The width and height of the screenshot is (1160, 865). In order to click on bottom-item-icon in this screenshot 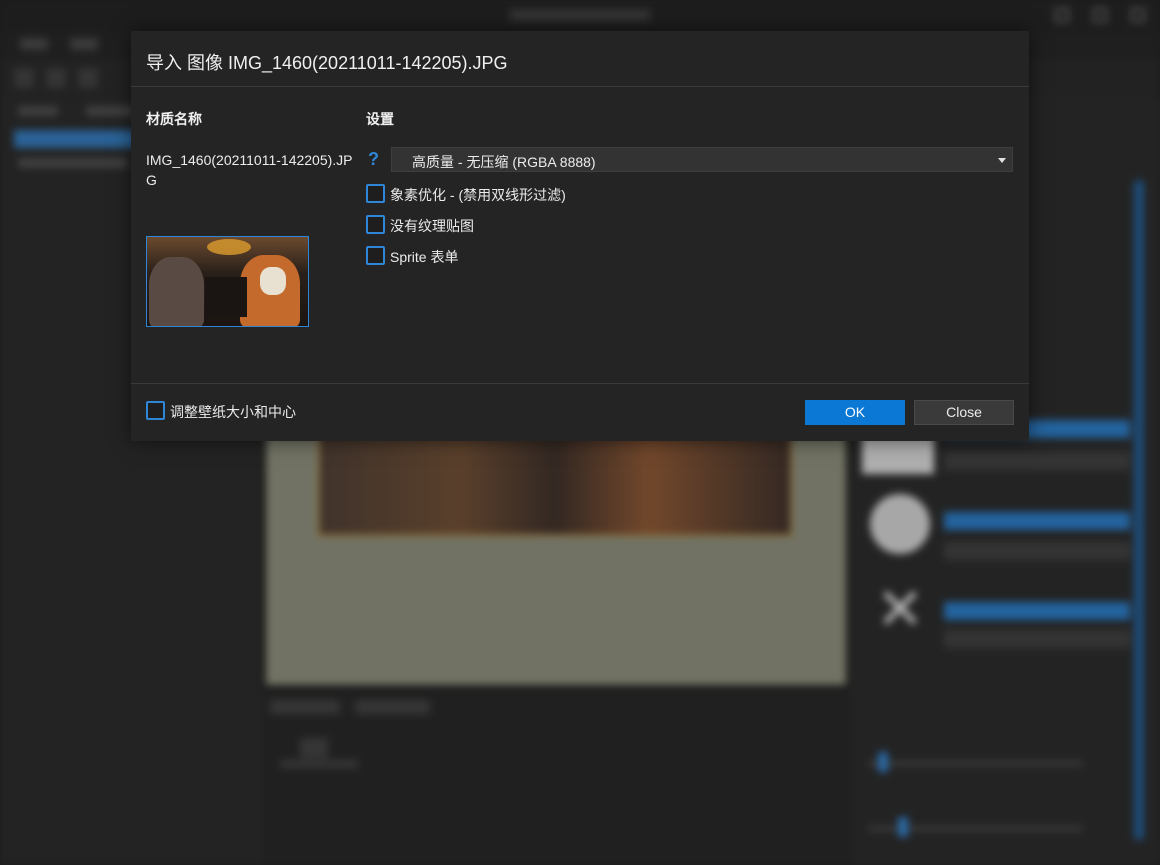, I will do `click(314, 748)`.